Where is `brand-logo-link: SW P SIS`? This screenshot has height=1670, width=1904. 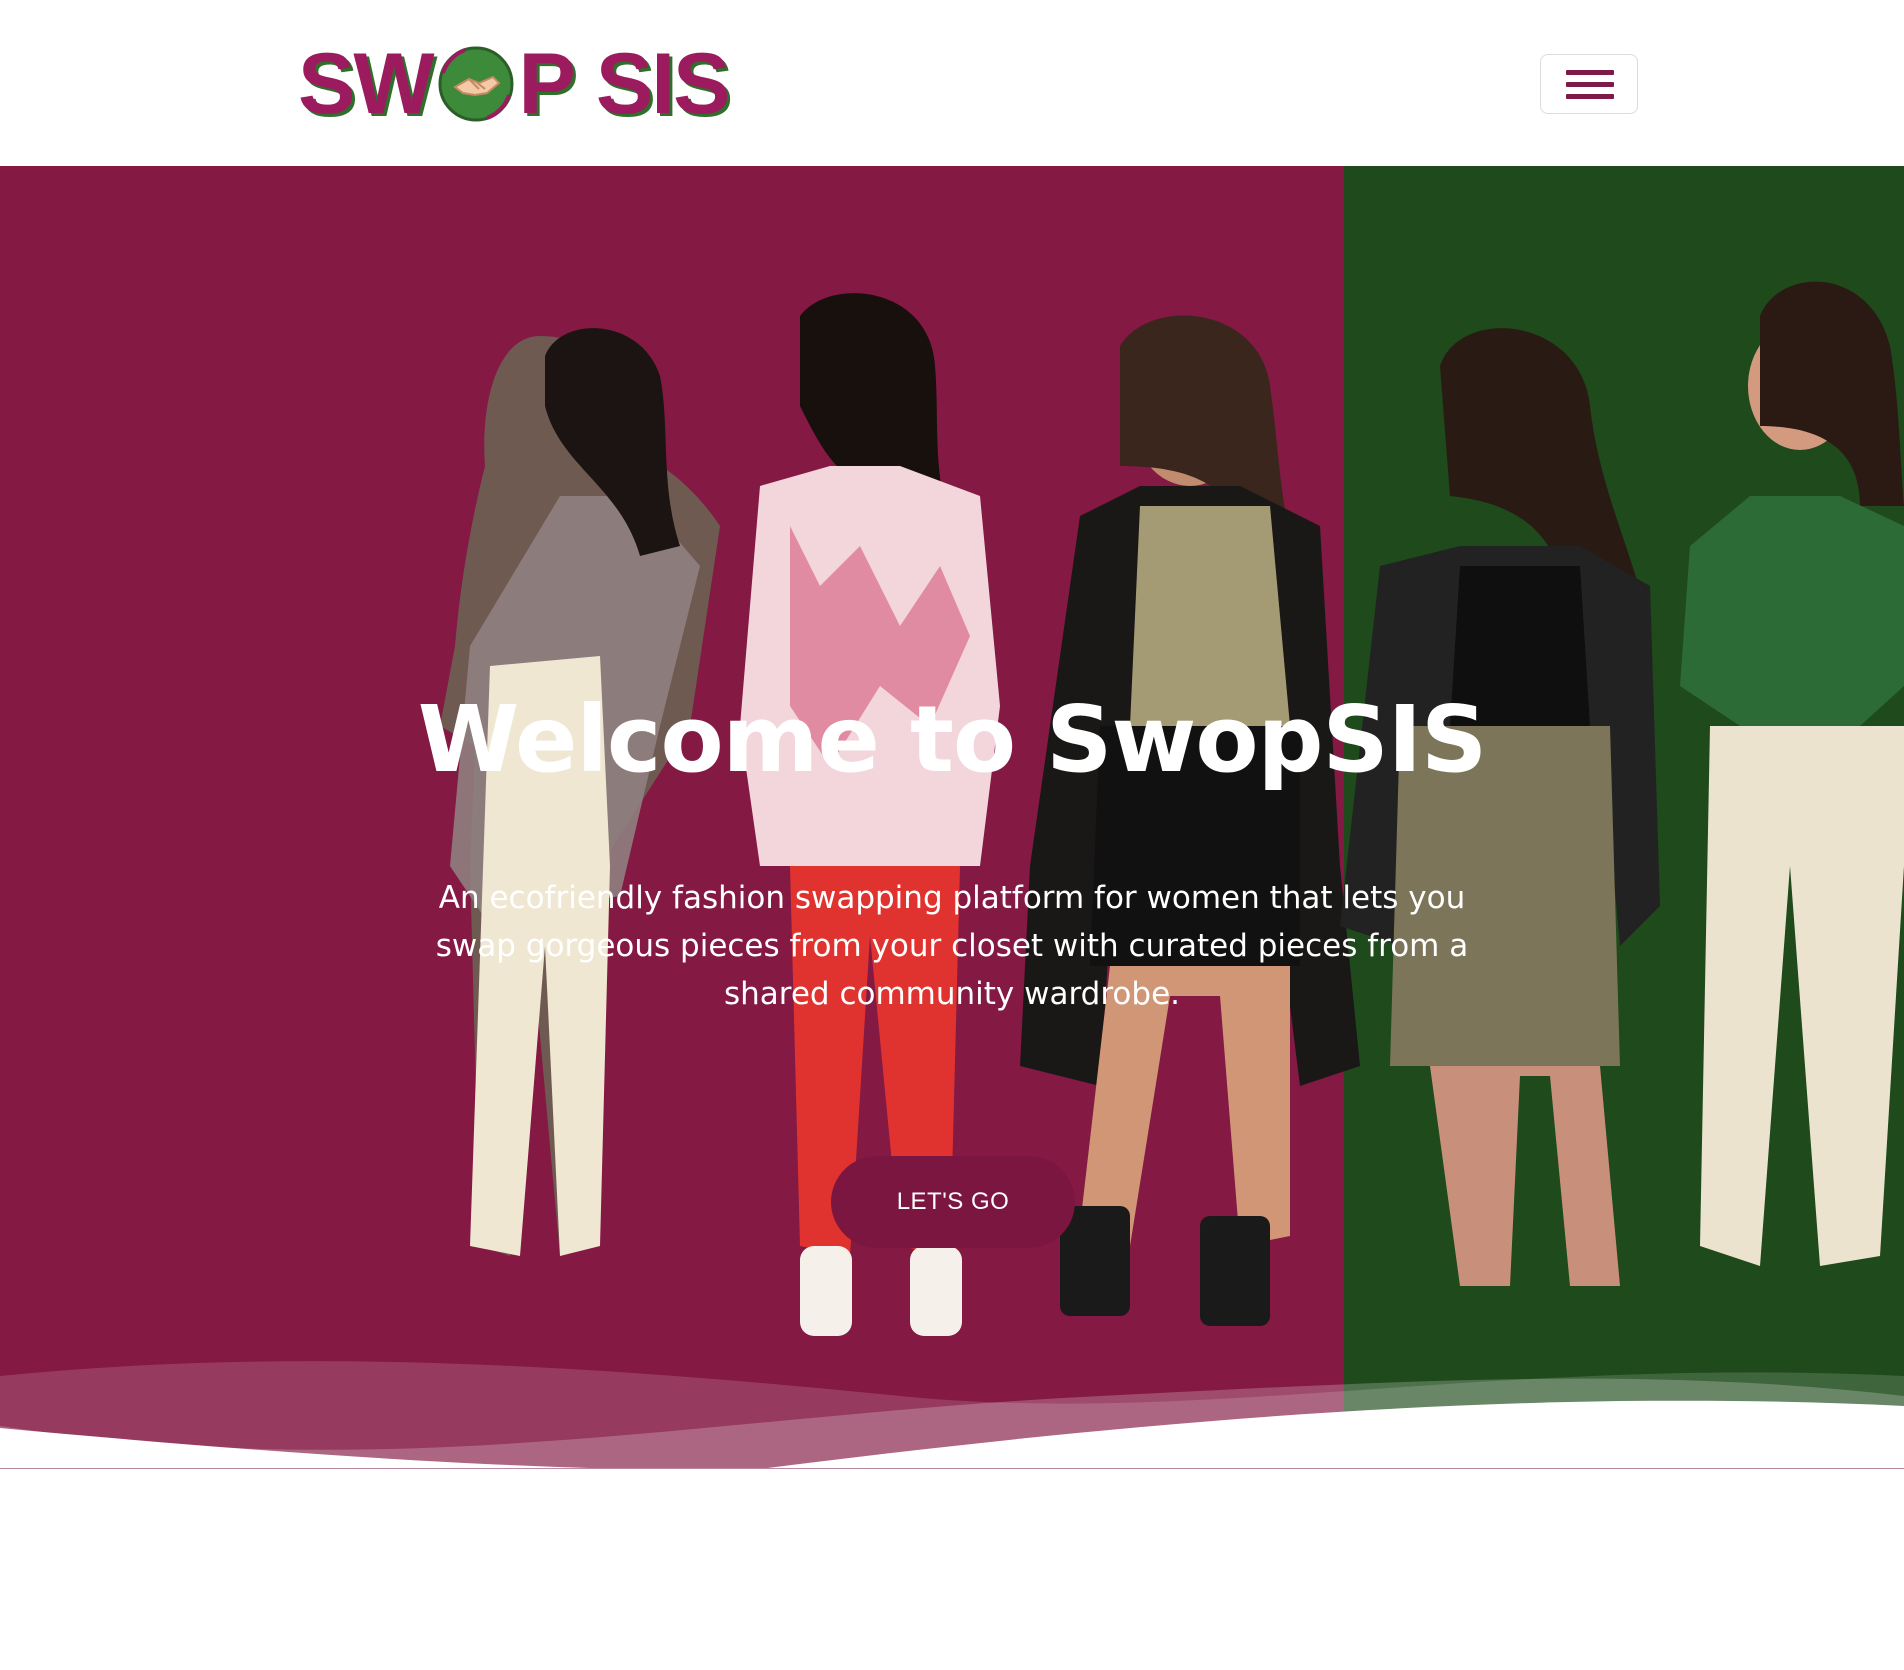
brand-logo-link: SW P SIS is located at coordinates (514, 84).